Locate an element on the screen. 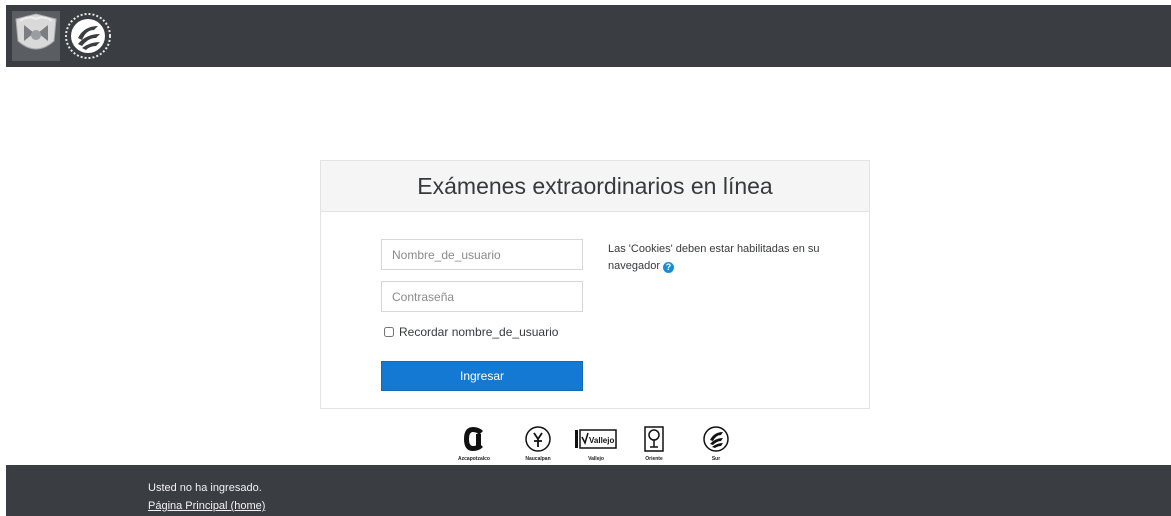 This screenshot has width=1171, height=516. remember-username-checkbox is located at coordinates (389, 332).